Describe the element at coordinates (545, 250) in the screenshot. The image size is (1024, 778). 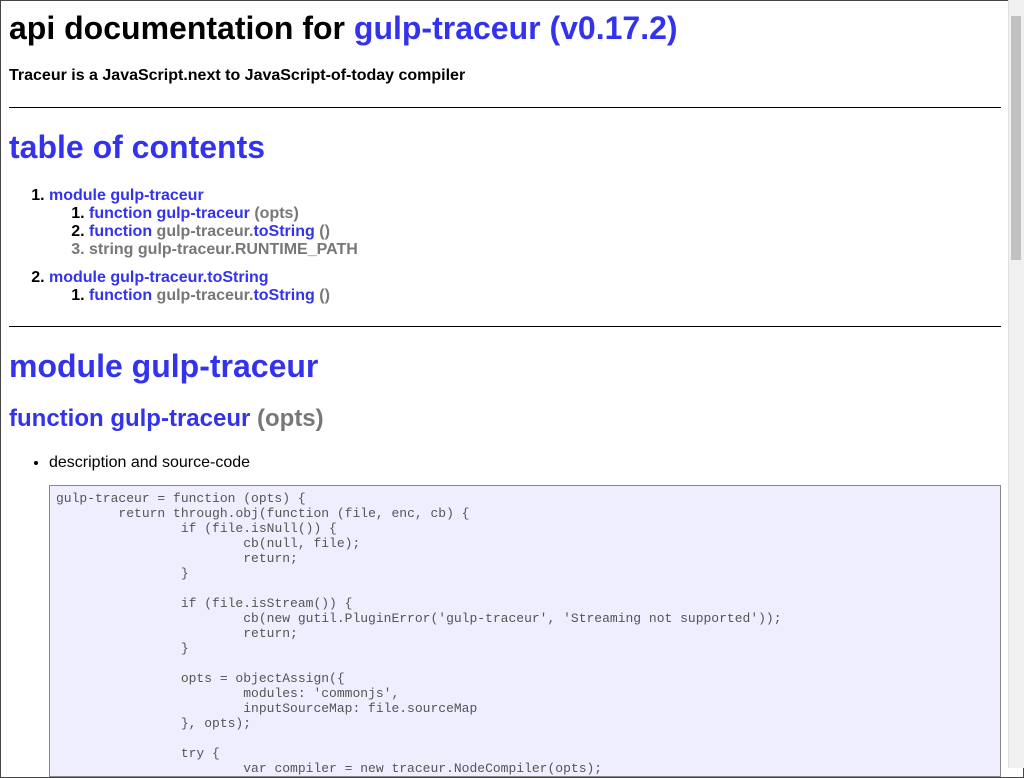
I see `toc-item: string gulp-traceur.RUNTIME_PATH` at that location.